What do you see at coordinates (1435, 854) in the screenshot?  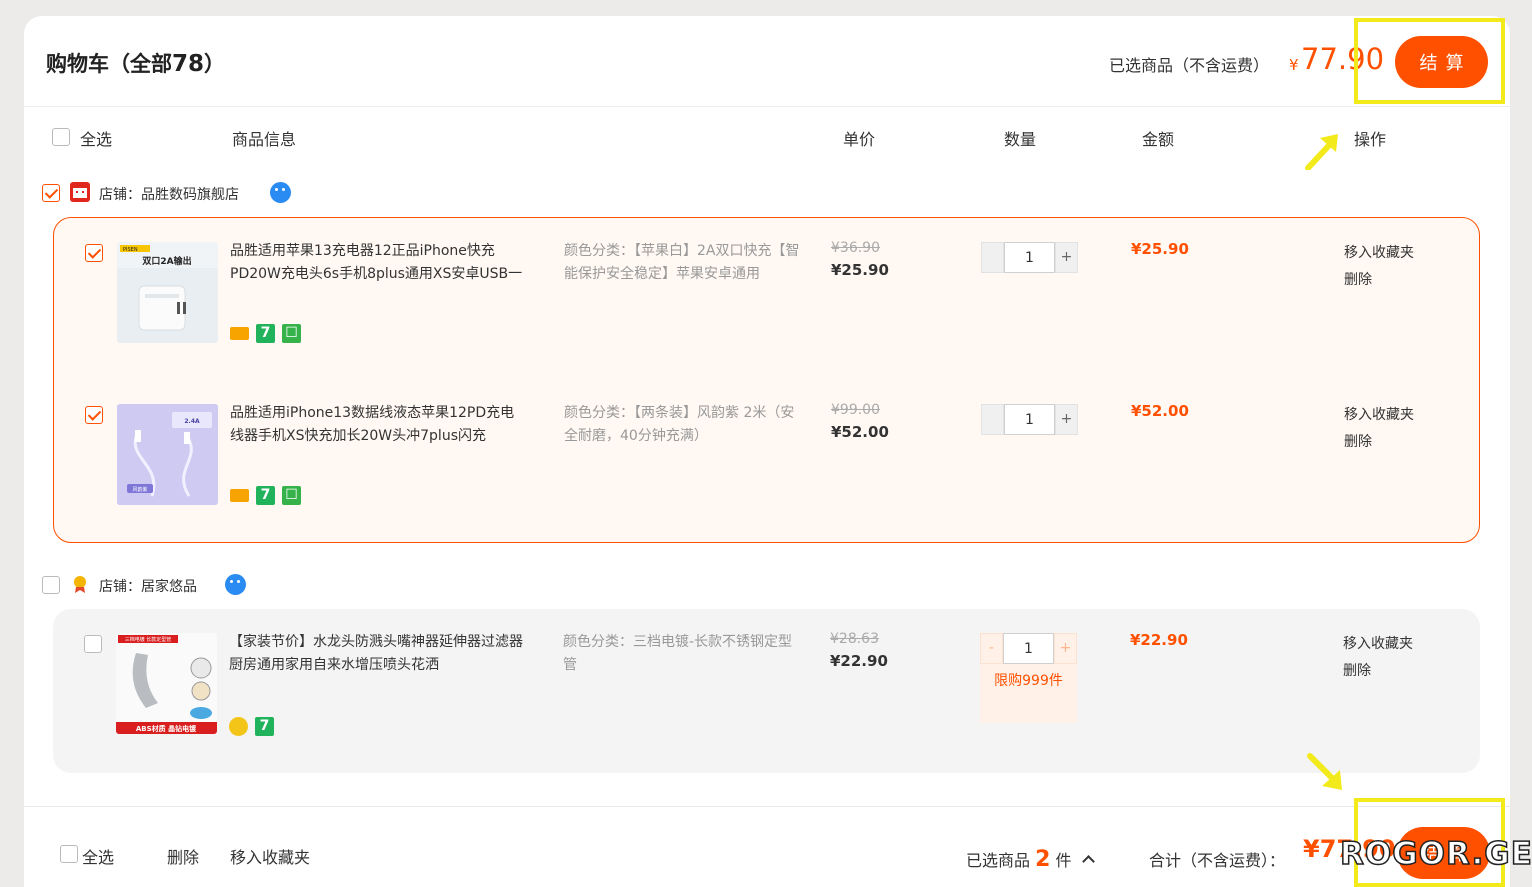 I see `watermark: ROGOR.GE` at bounding box center [1435, 854].